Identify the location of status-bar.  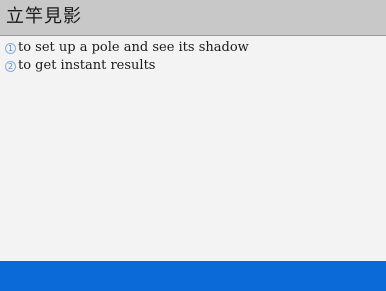
(193, 276).